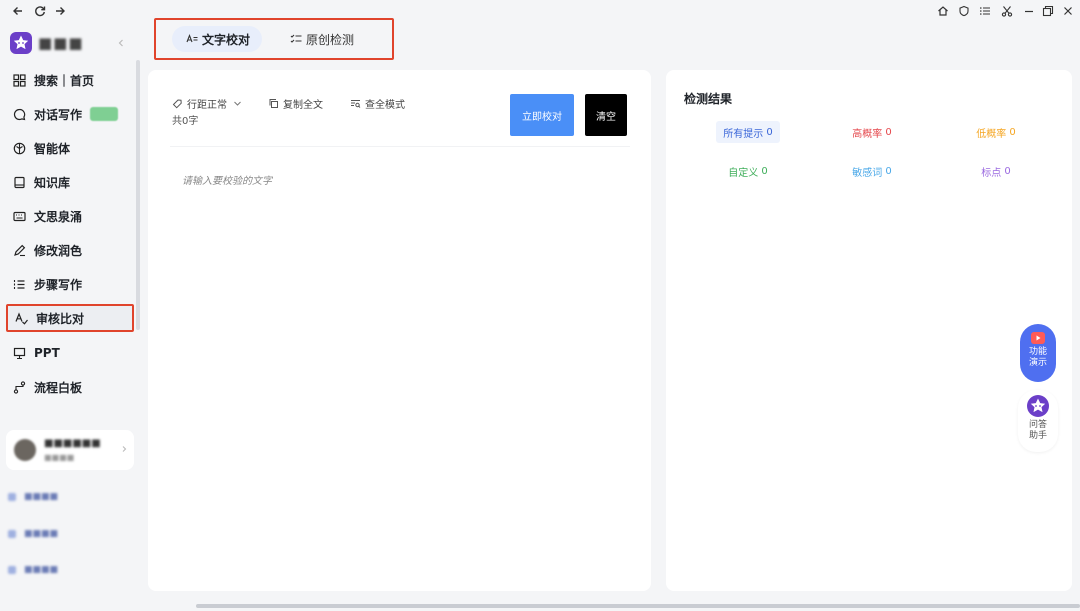  I want to click on sidebar-item-label: 审核比对, so click(60, 318).